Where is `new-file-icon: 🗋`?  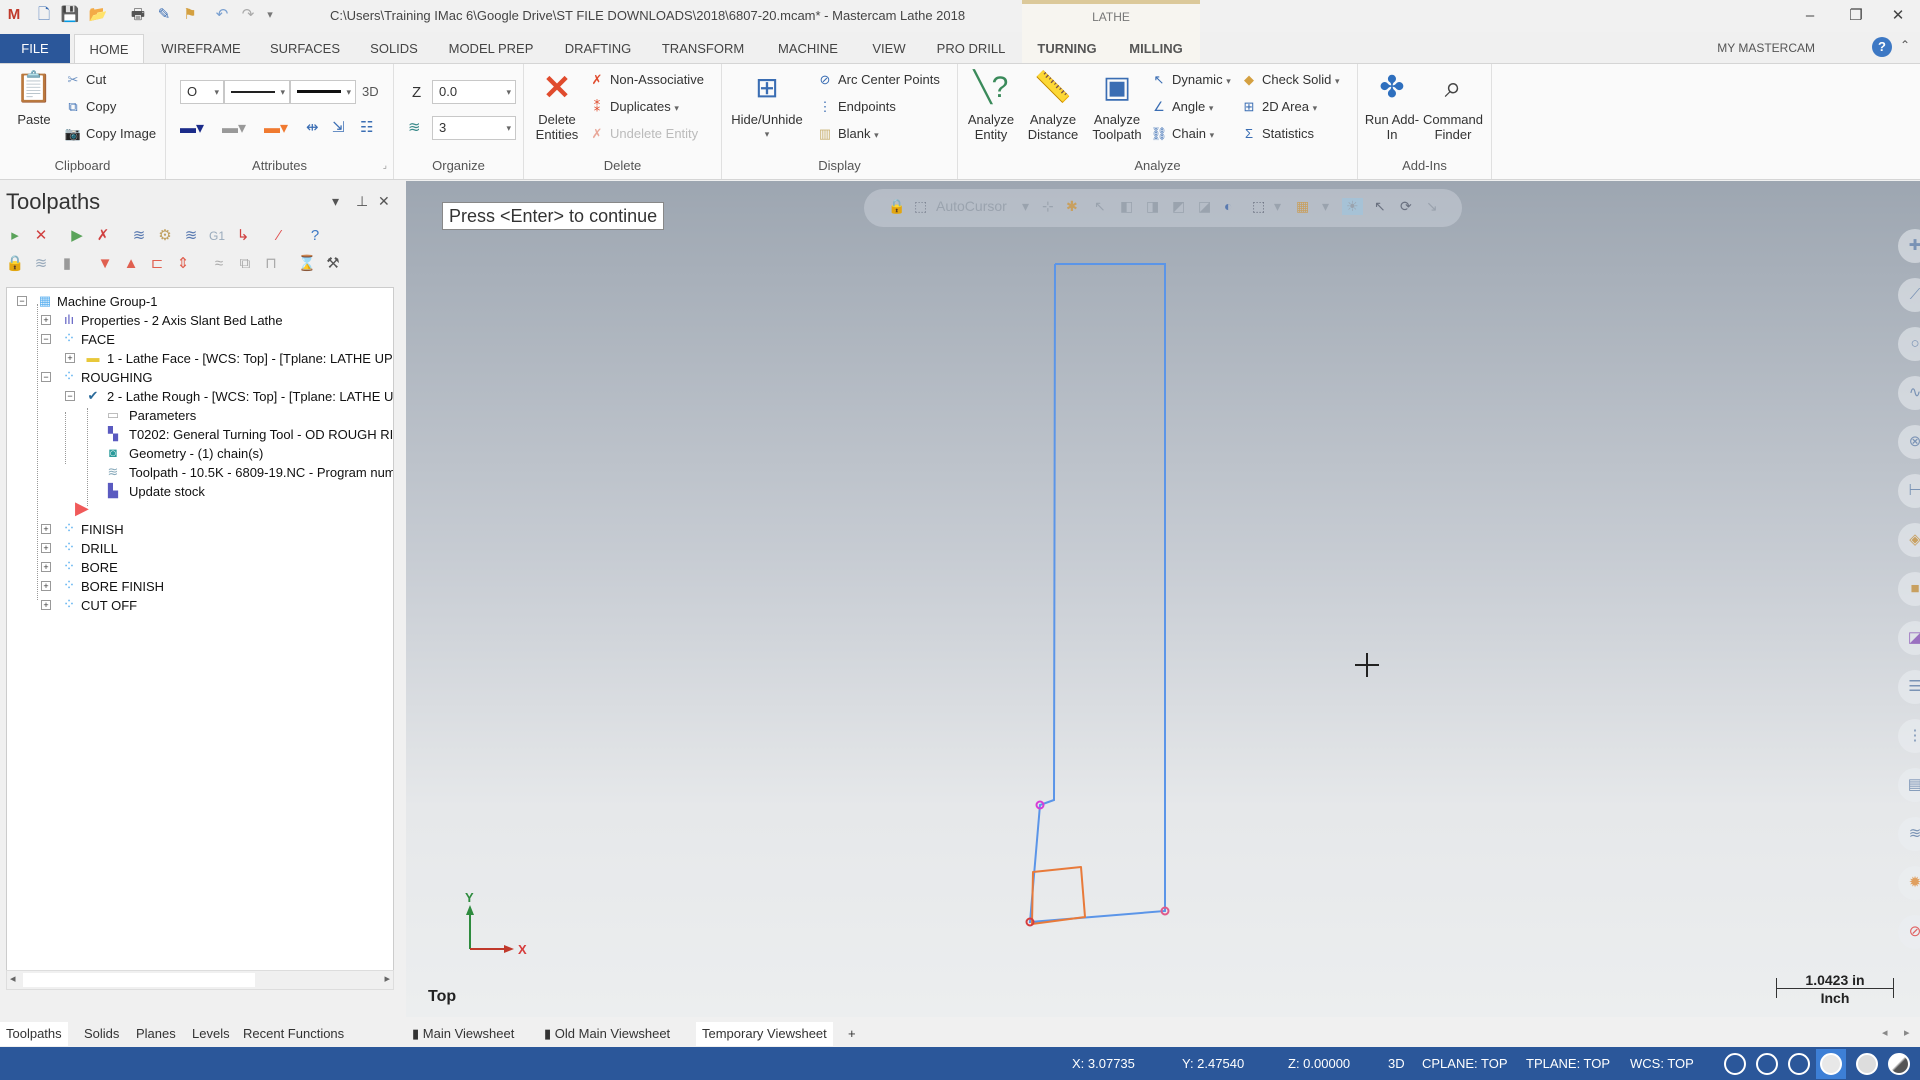 new-file-icon: 🗋 is located at coordinates (44, 15).